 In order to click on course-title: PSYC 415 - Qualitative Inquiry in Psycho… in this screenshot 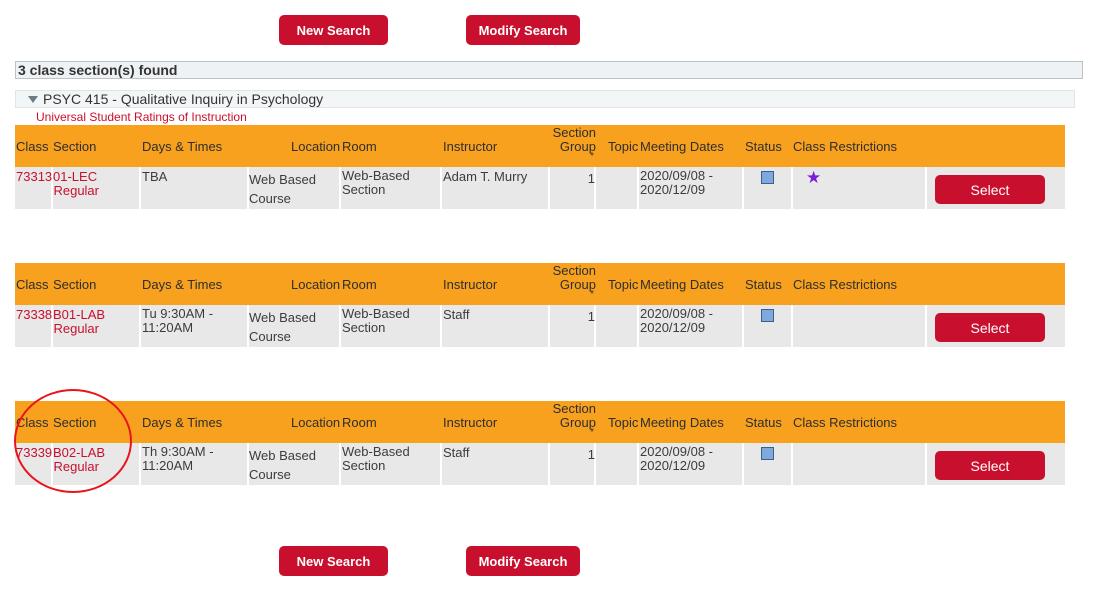, I will do `click(183, 99)`.